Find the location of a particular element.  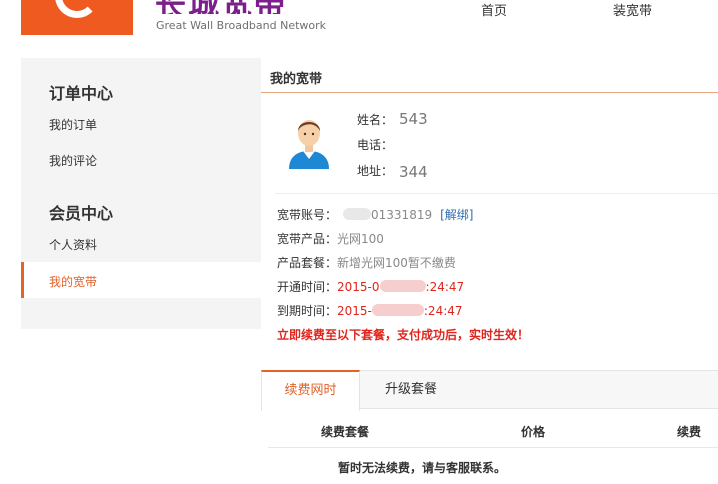

name-value: 543 is located at coordinates (413, 119).